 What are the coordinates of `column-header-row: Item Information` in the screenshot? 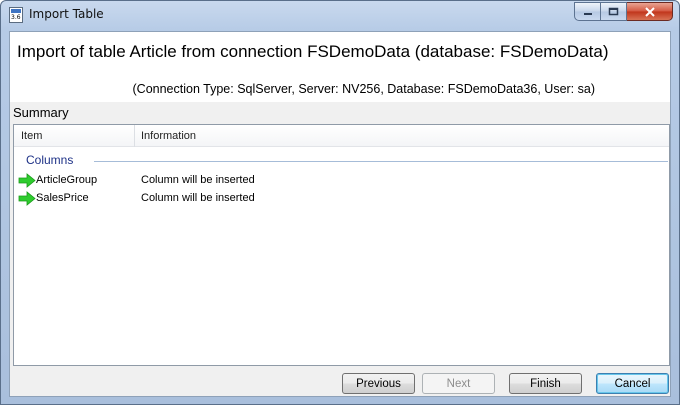 It's located at (341, 136).